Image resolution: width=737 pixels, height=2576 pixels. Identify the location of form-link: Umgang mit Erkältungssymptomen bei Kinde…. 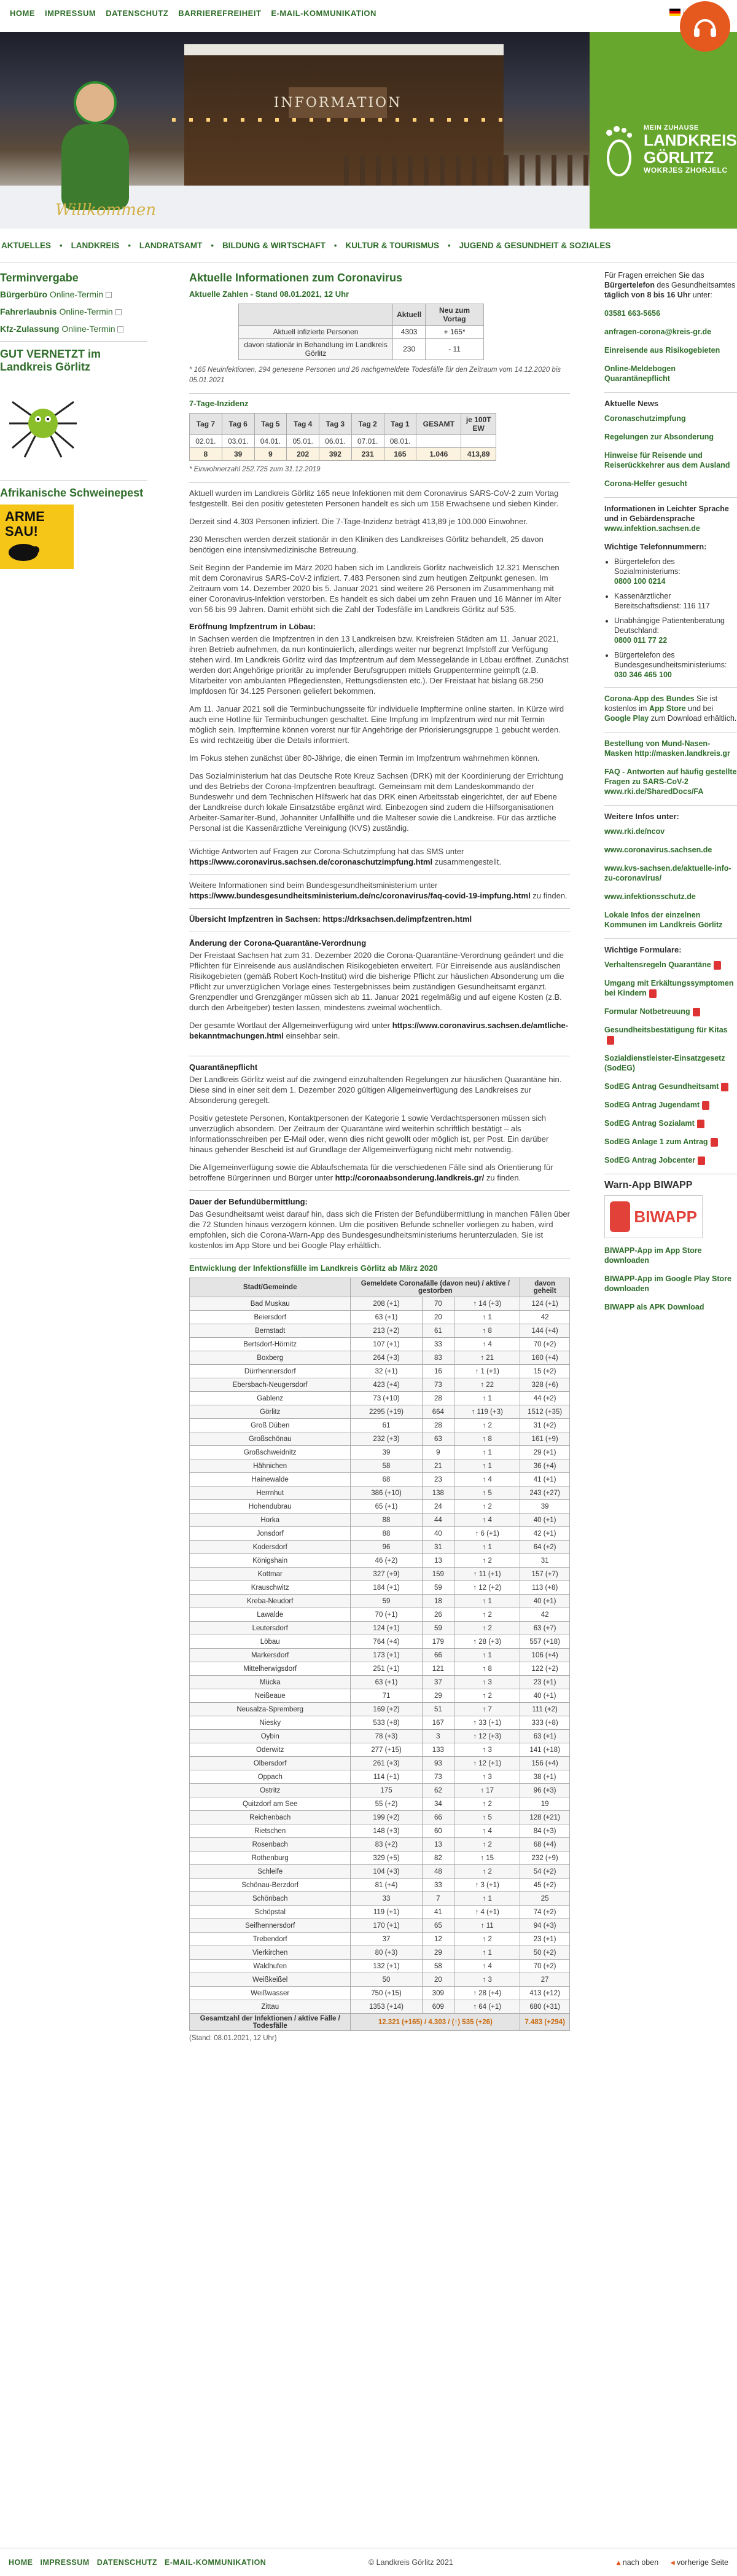
(668, 988).